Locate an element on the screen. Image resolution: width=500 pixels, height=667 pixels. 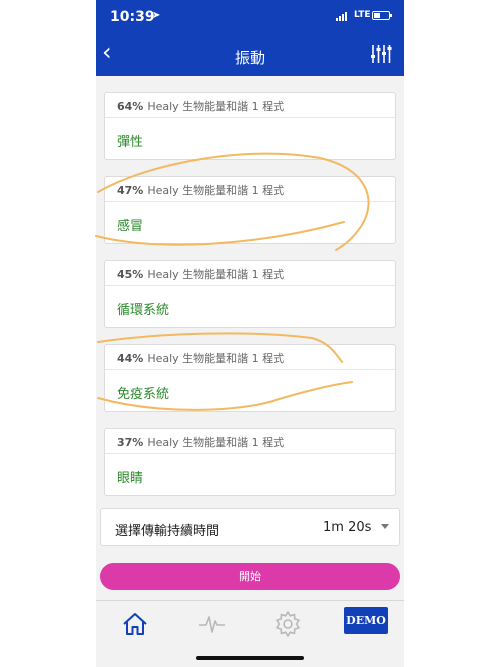
home-indicator is located at coordinates (250, 658).